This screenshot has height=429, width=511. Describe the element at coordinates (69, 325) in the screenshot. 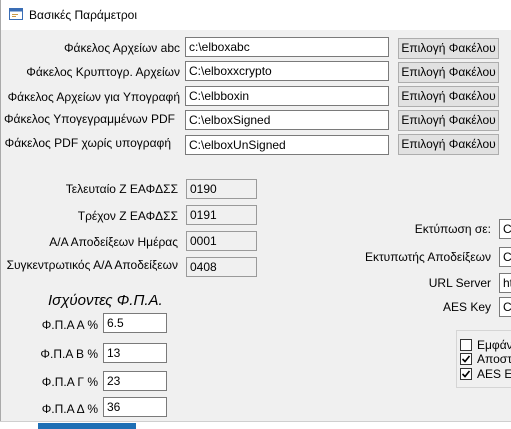

I see `vat-a-label: Φ.Π.Α Α %` at that location.